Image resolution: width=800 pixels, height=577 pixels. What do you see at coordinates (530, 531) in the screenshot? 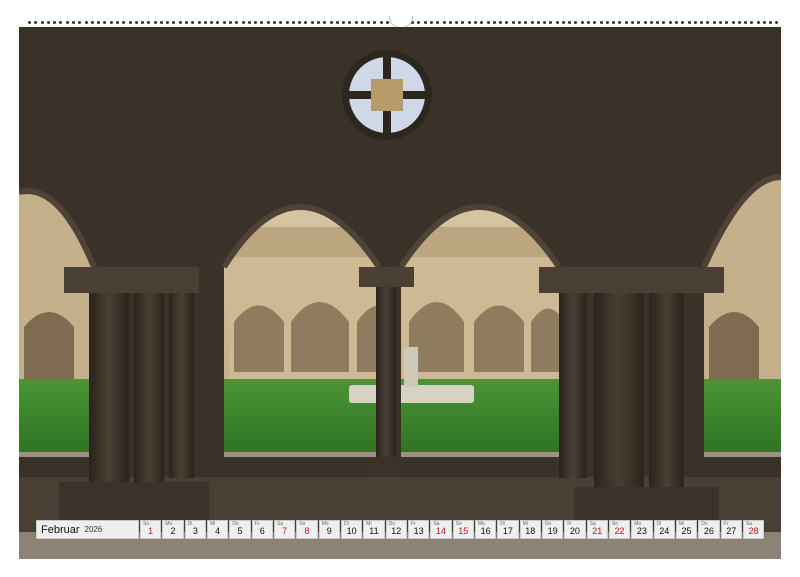
I see `day-number: 18` at bounding box center [530, 531].